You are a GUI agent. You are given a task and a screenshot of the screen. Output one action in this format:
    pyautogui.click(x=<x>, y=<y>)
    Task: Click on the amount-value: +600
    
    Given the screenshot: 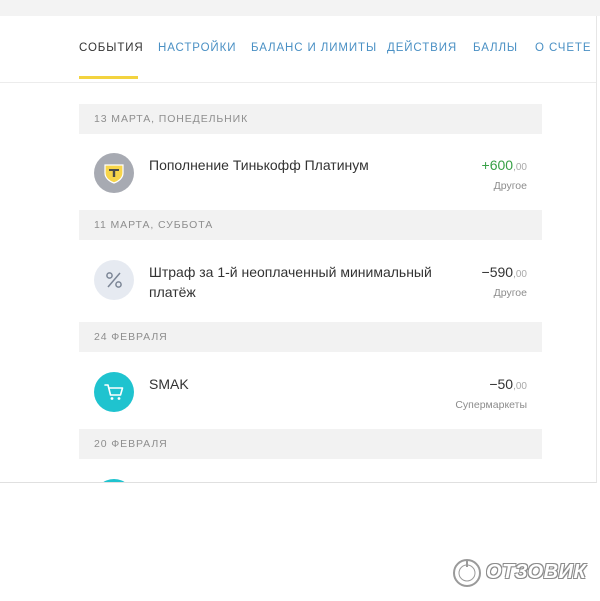 What is the action you would take?
    pyautogui.click(x=497, y=165)
    